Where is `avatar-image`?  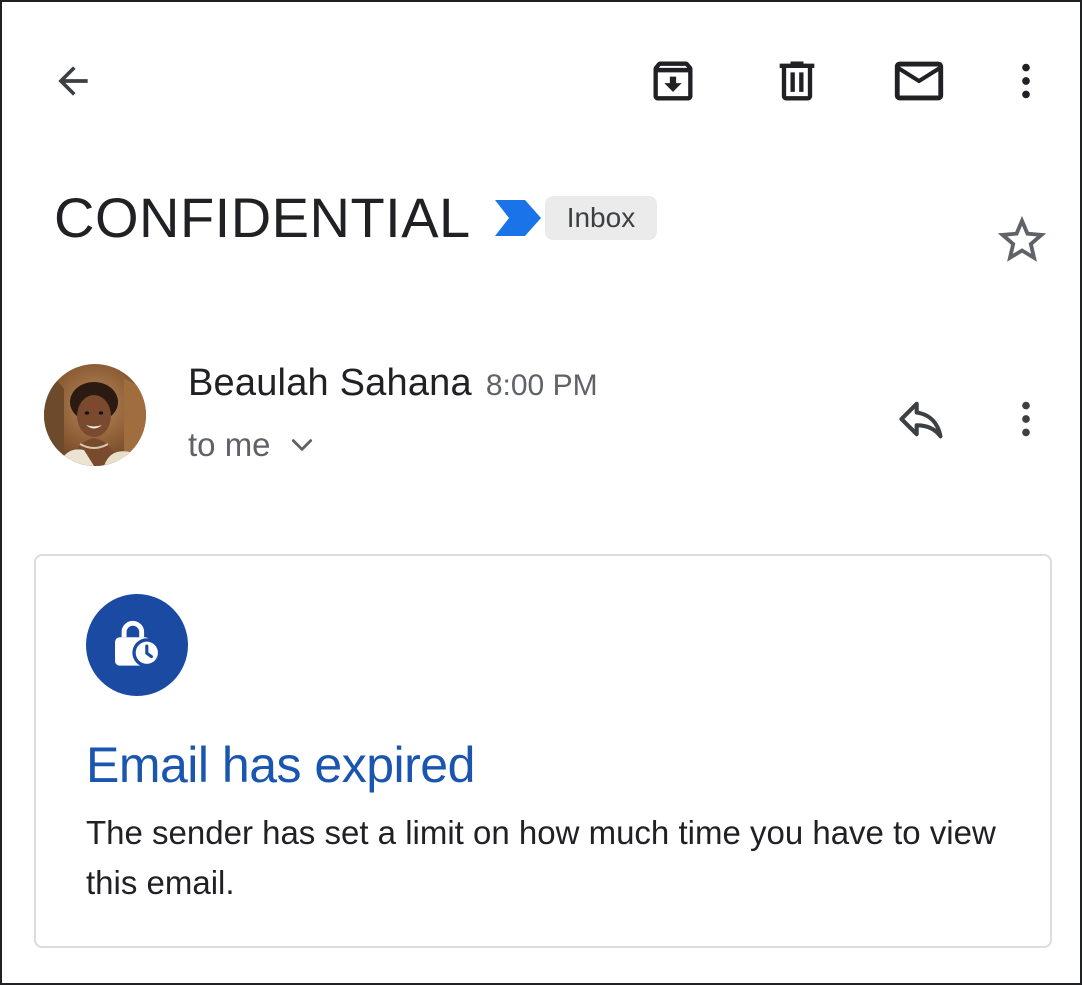 avatar-image is located at coordinates (95, 415).